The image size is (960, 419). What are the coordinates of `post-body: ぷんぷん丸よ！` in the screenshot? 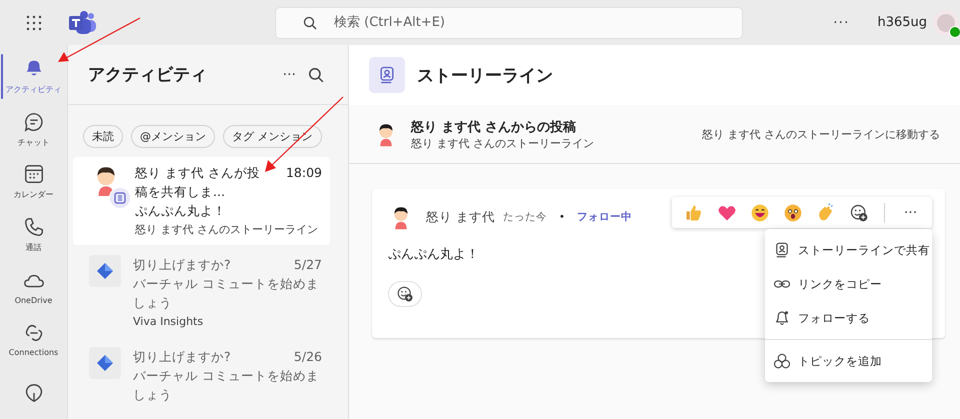 It's located at (433, 254).